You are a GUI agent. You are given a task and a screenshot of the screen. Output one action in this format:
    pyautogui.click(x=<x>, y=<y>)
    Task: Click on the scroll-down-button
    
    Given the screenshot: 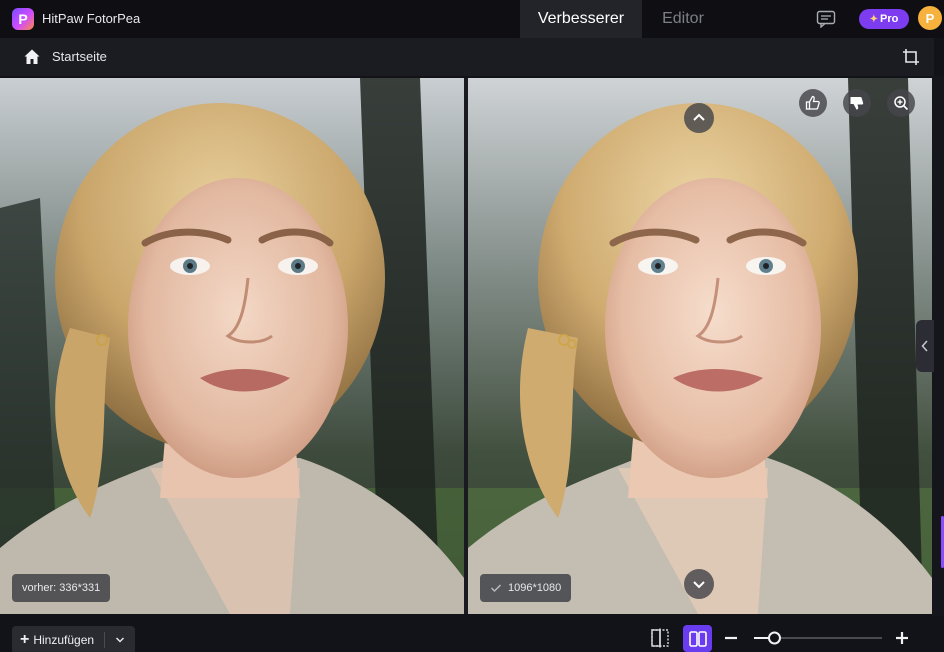 What is the action you would take?
    pyautogui.click(x=699, y=584)
    